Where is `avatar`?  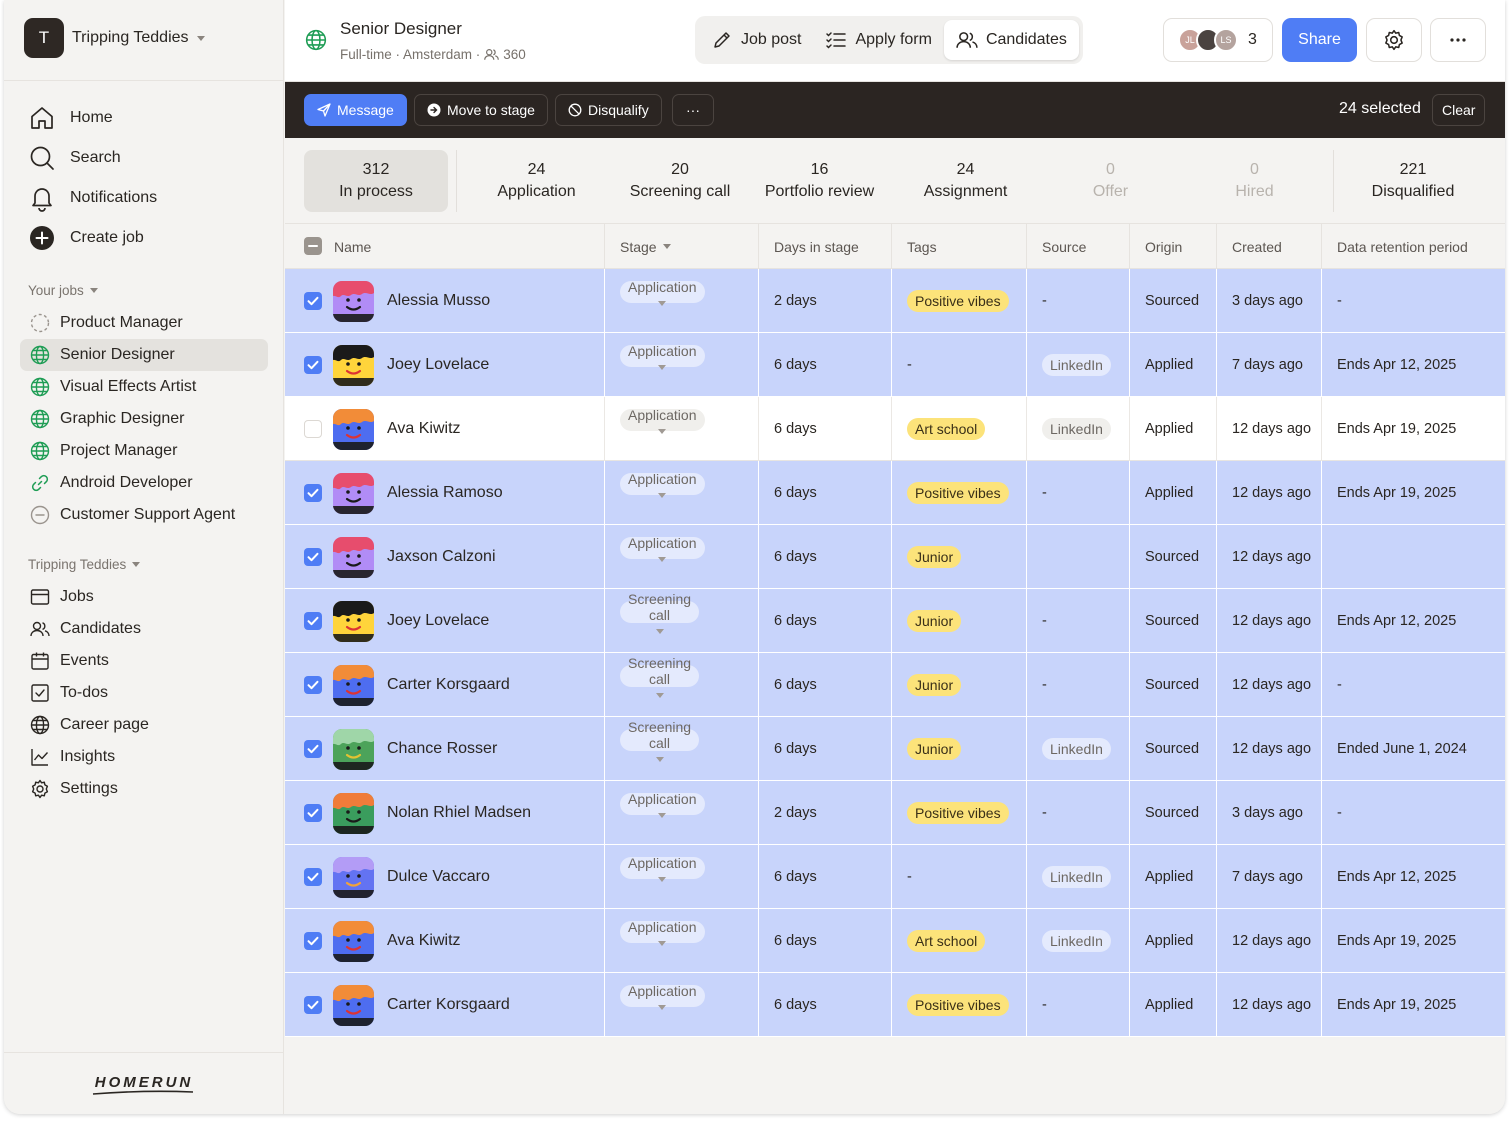
avatar is located at coordinates (353, 493).